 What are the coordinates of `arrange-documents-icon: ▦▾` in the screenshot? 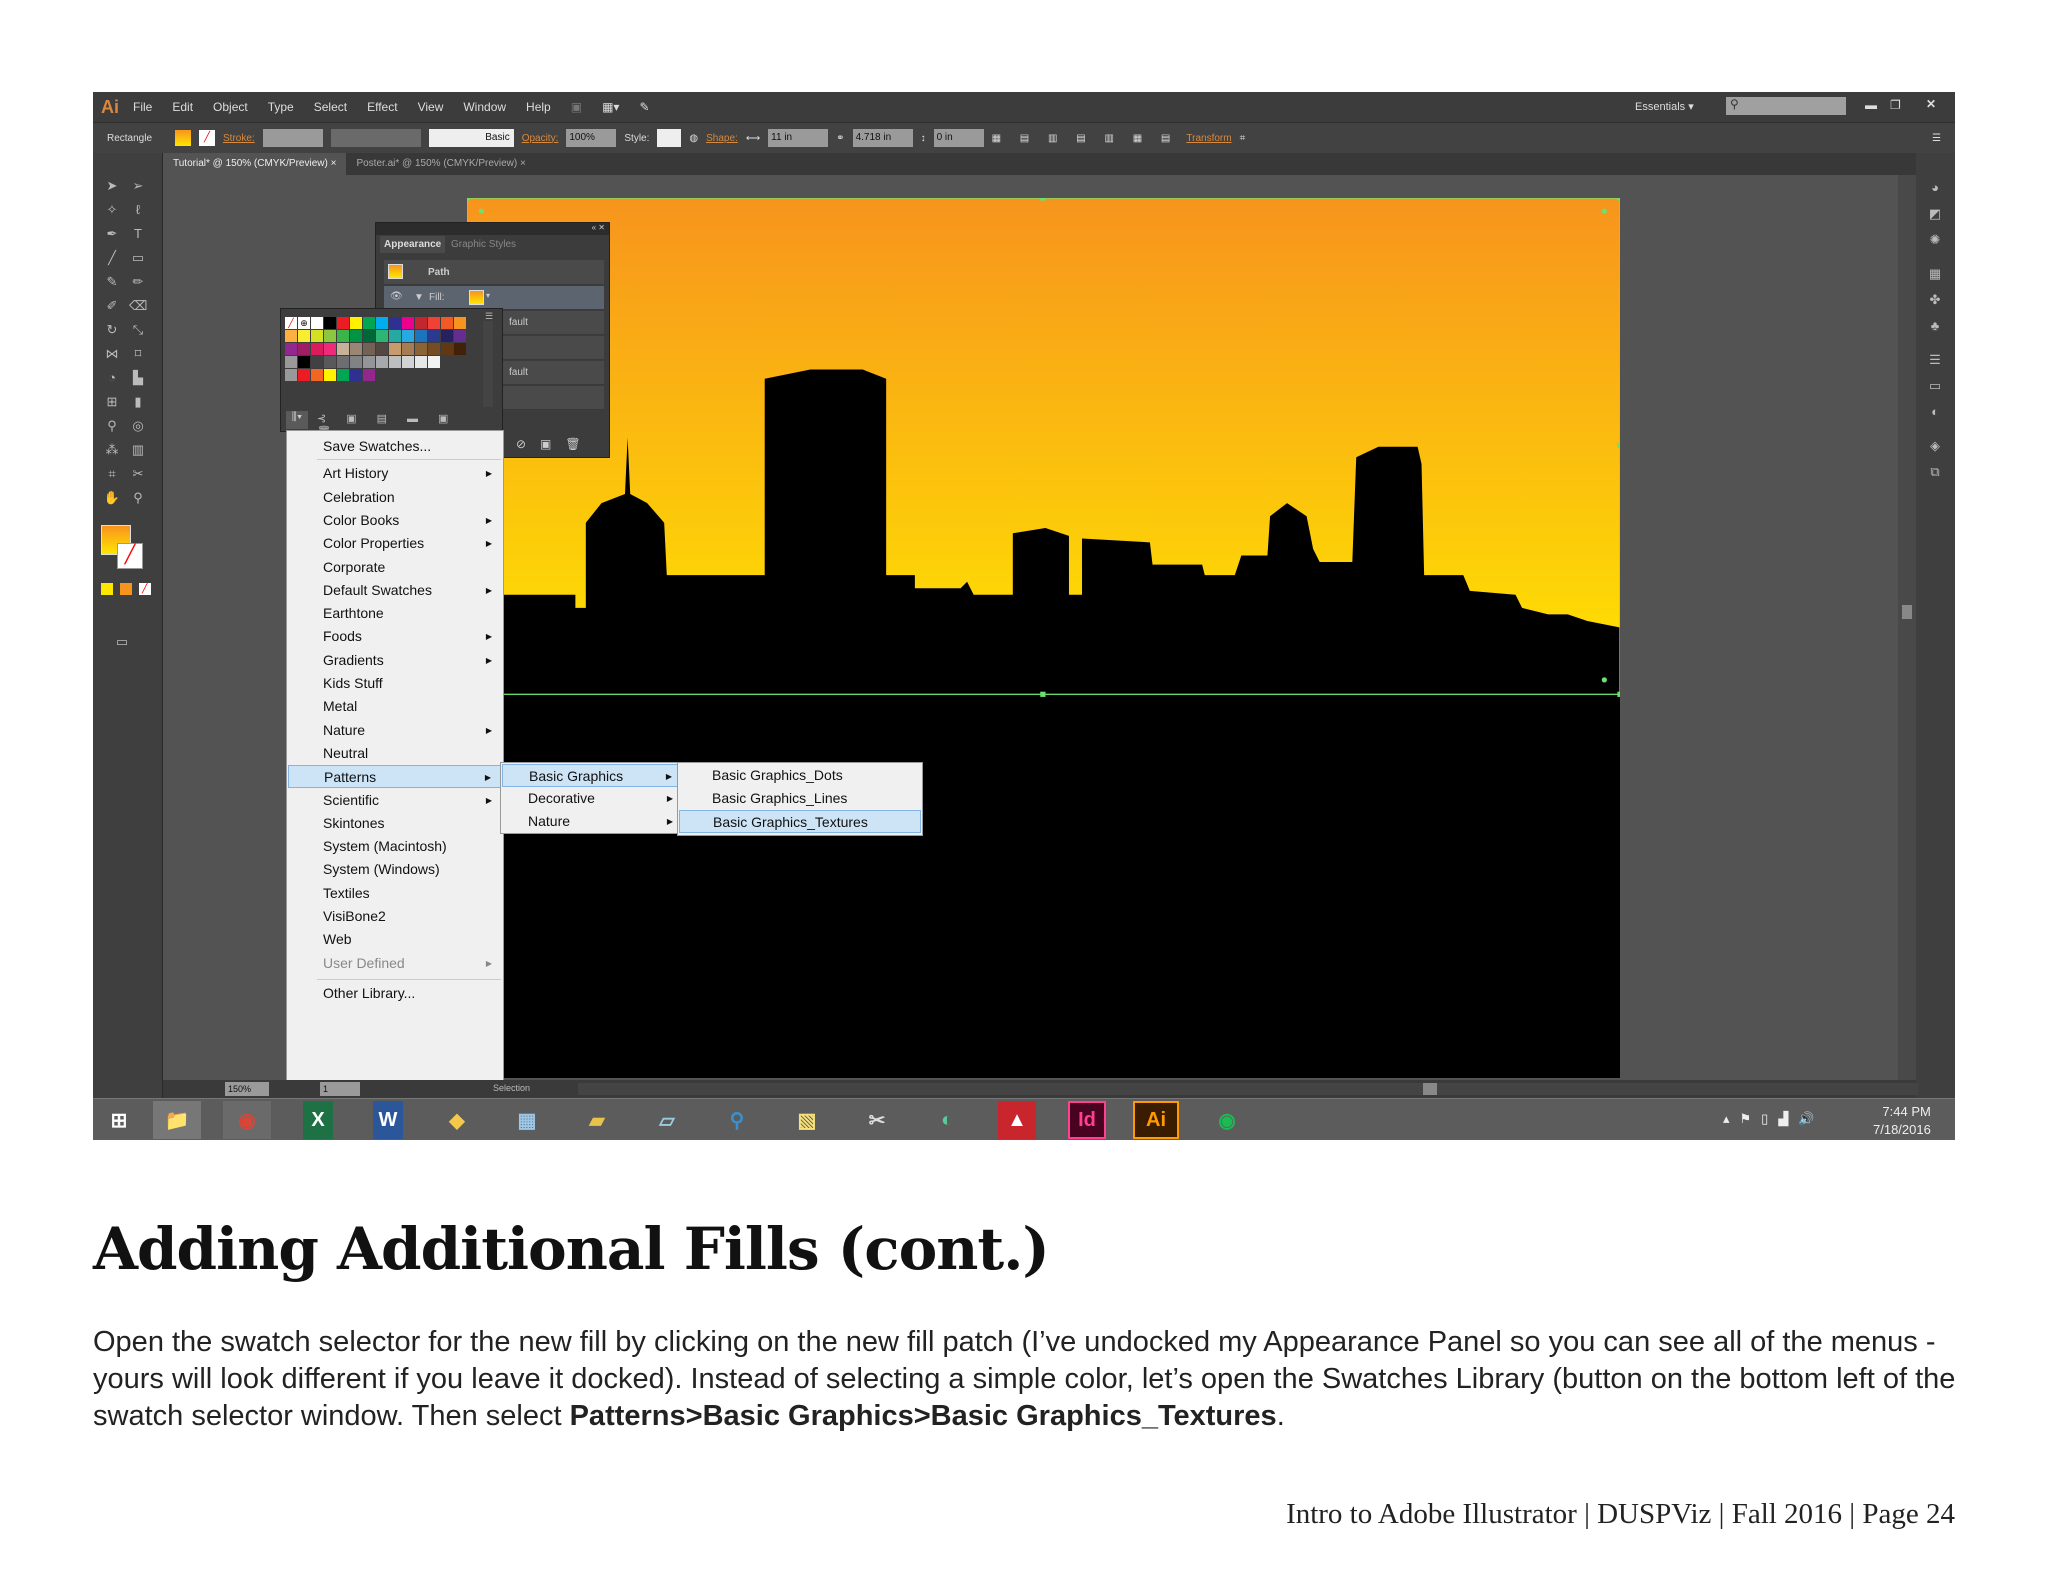 It's located at (610, 107).